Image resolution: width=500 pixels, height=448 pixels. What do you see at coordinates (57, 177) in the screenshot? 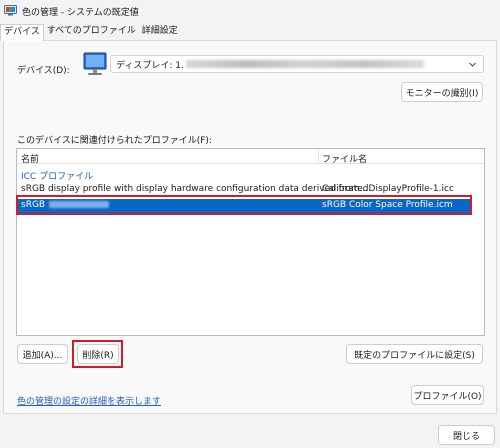
I see `group-header-icc: ICC プロファイル` at bounding box center [57, 177].